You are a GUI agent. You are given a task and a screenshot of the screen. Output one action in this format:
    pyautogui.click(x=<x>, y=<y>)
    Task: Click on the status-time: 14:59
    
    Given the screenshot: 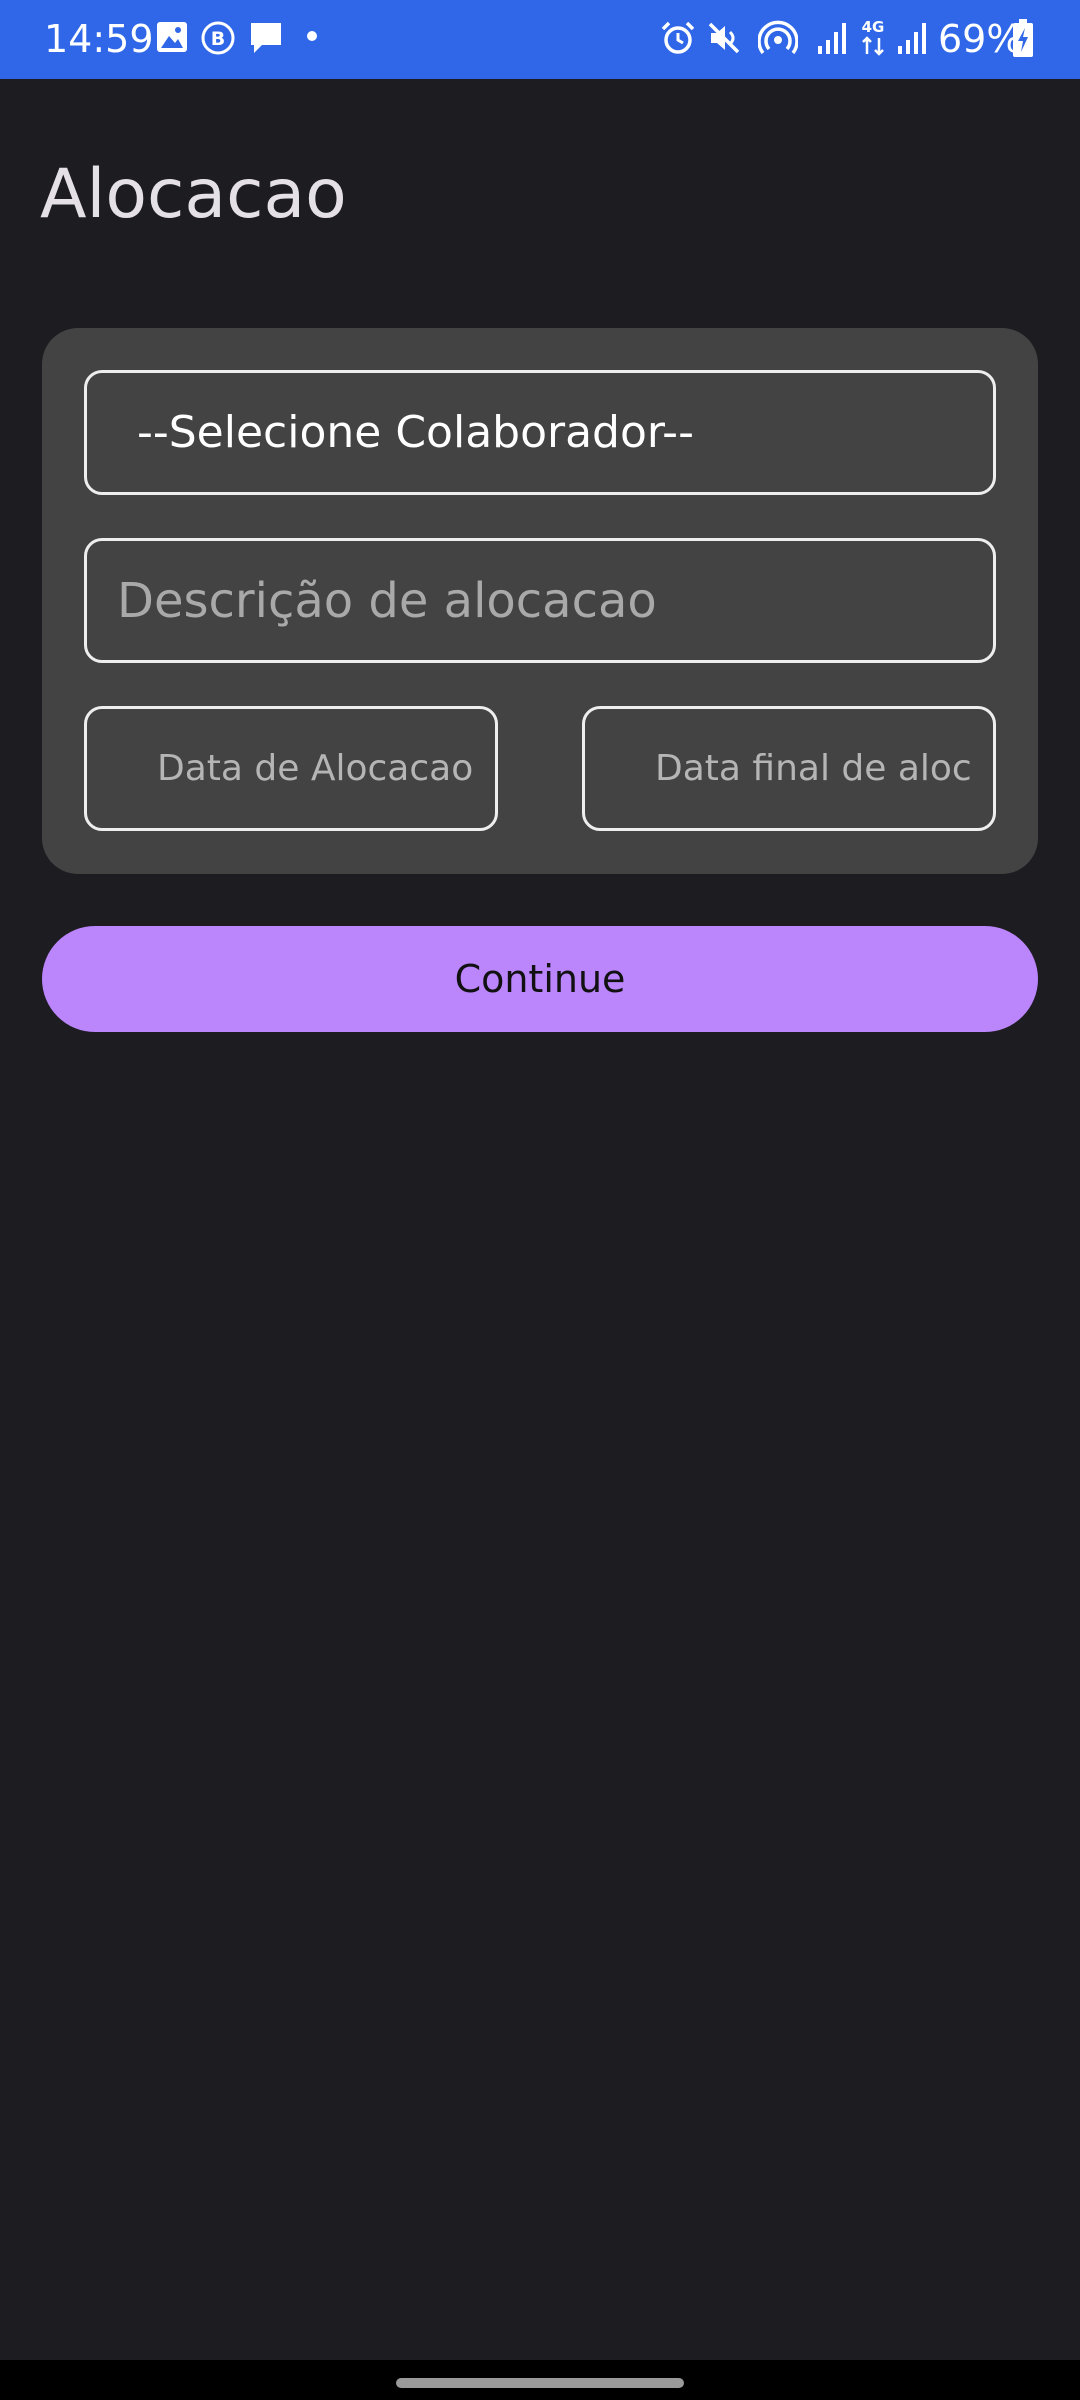 What is the action you would take?
    pyautogui.click(x=99, y=39)
    